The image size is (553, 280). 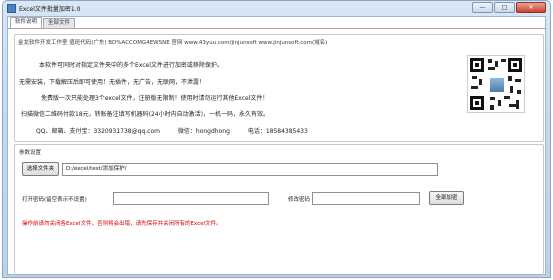 What do you see at coordinates (256, 131) in the screenshot?
I see `contact-phone-label: 电话：` at bounding box center [256, 131].